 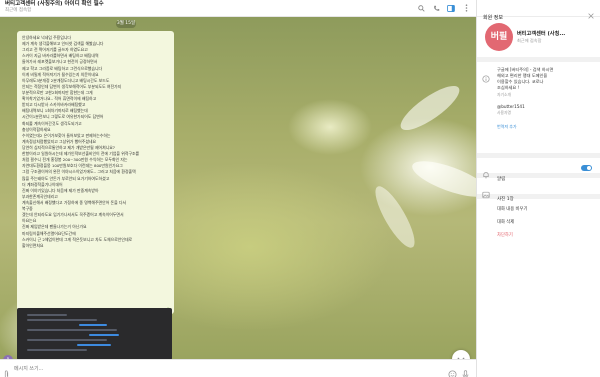 I want to click on message-line: 할아인면처요, so click(x=33, y=245).